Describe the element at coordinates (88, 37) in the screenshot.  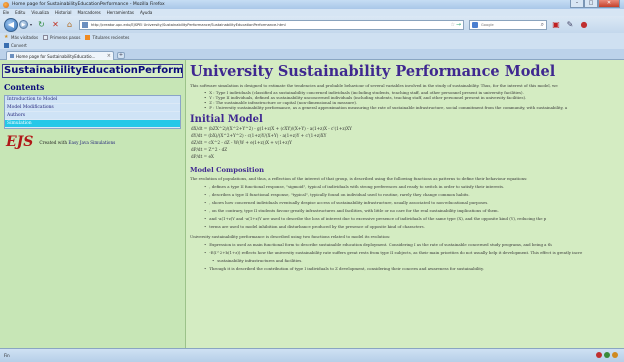
I see `rss-icon` at that location.